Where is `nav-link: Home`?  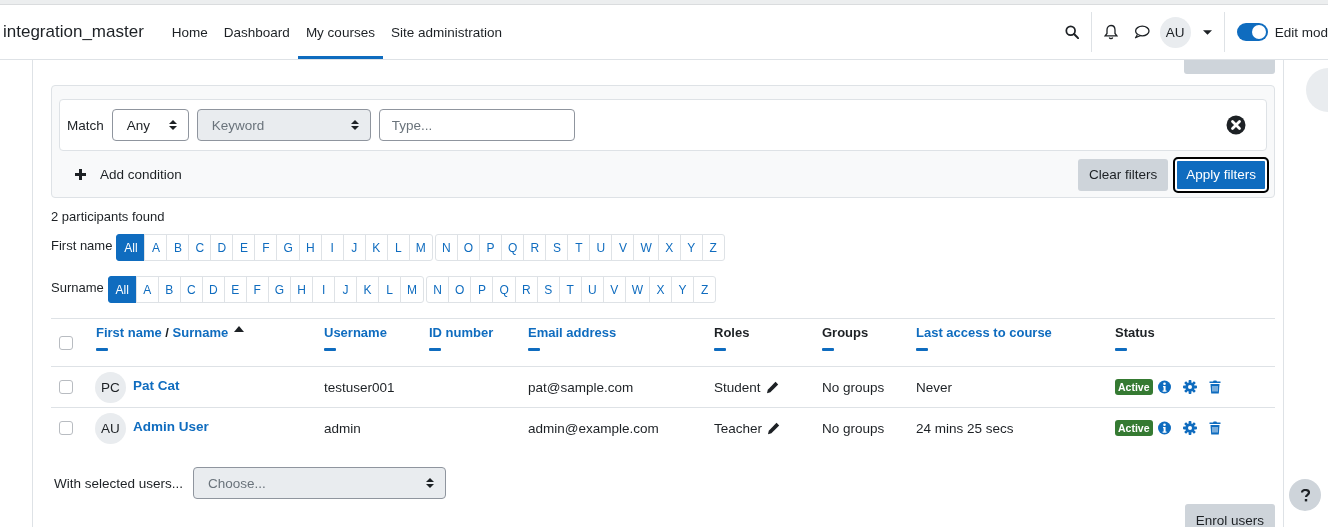 nav-link: Home is located at coordinates (189, 32).